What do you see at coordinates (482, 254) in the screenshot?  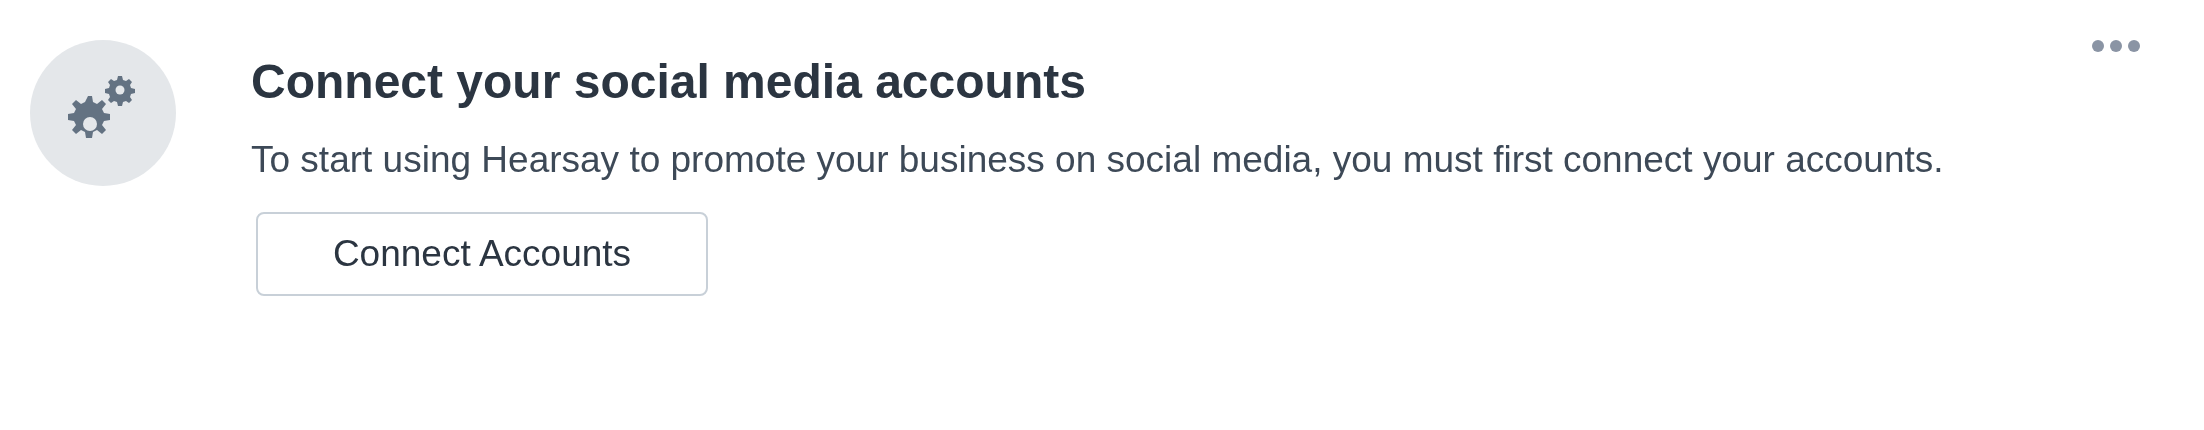 I see `connect-accounts-button: Connect Accounts` at bounding box center [482, 254].